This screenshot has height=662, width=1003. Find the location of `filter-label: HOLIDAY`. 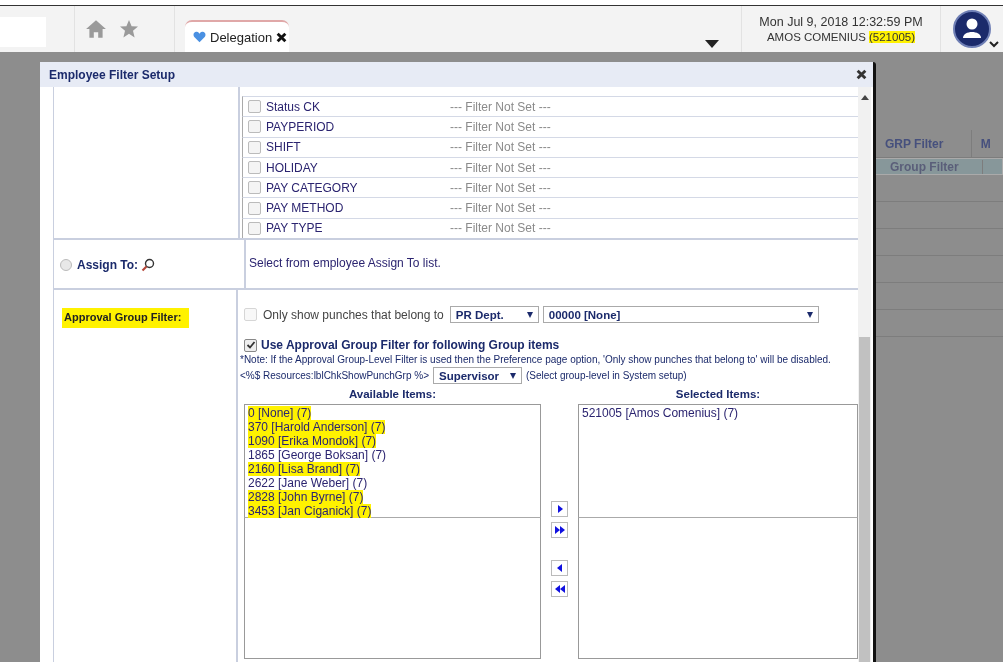

filter-label: HOLIDAY is located at coordinates (292, 167).